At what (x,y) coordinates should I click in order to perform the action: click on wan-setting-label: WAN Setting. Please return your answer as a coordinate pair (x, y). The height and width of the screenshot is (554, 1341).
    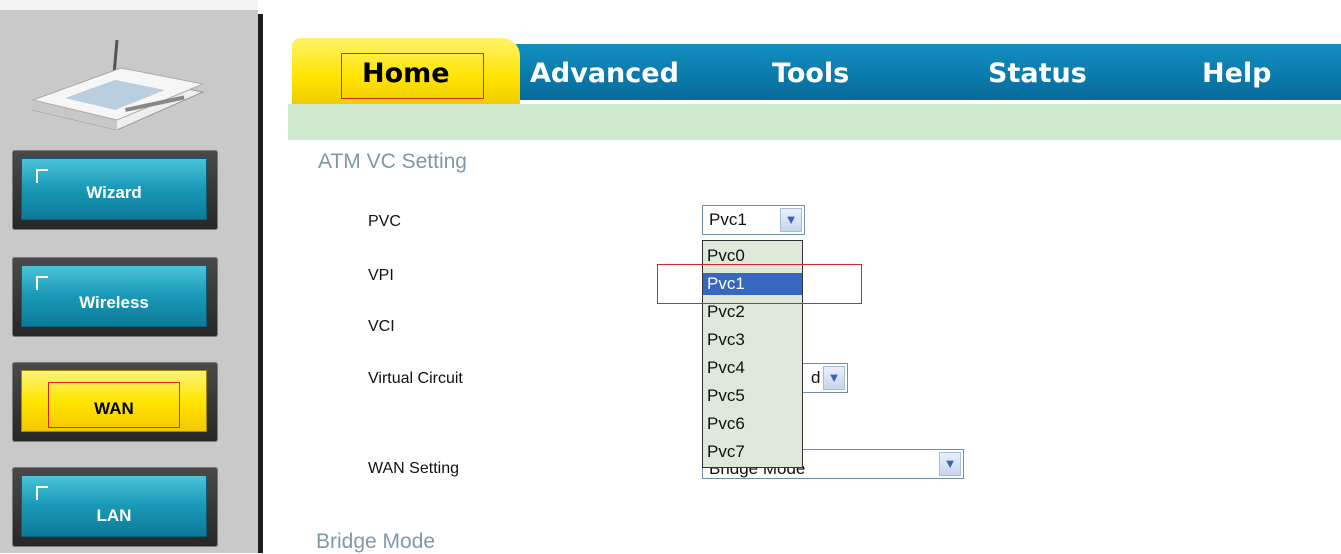
    Looking at the image, I should click on (413, 468).